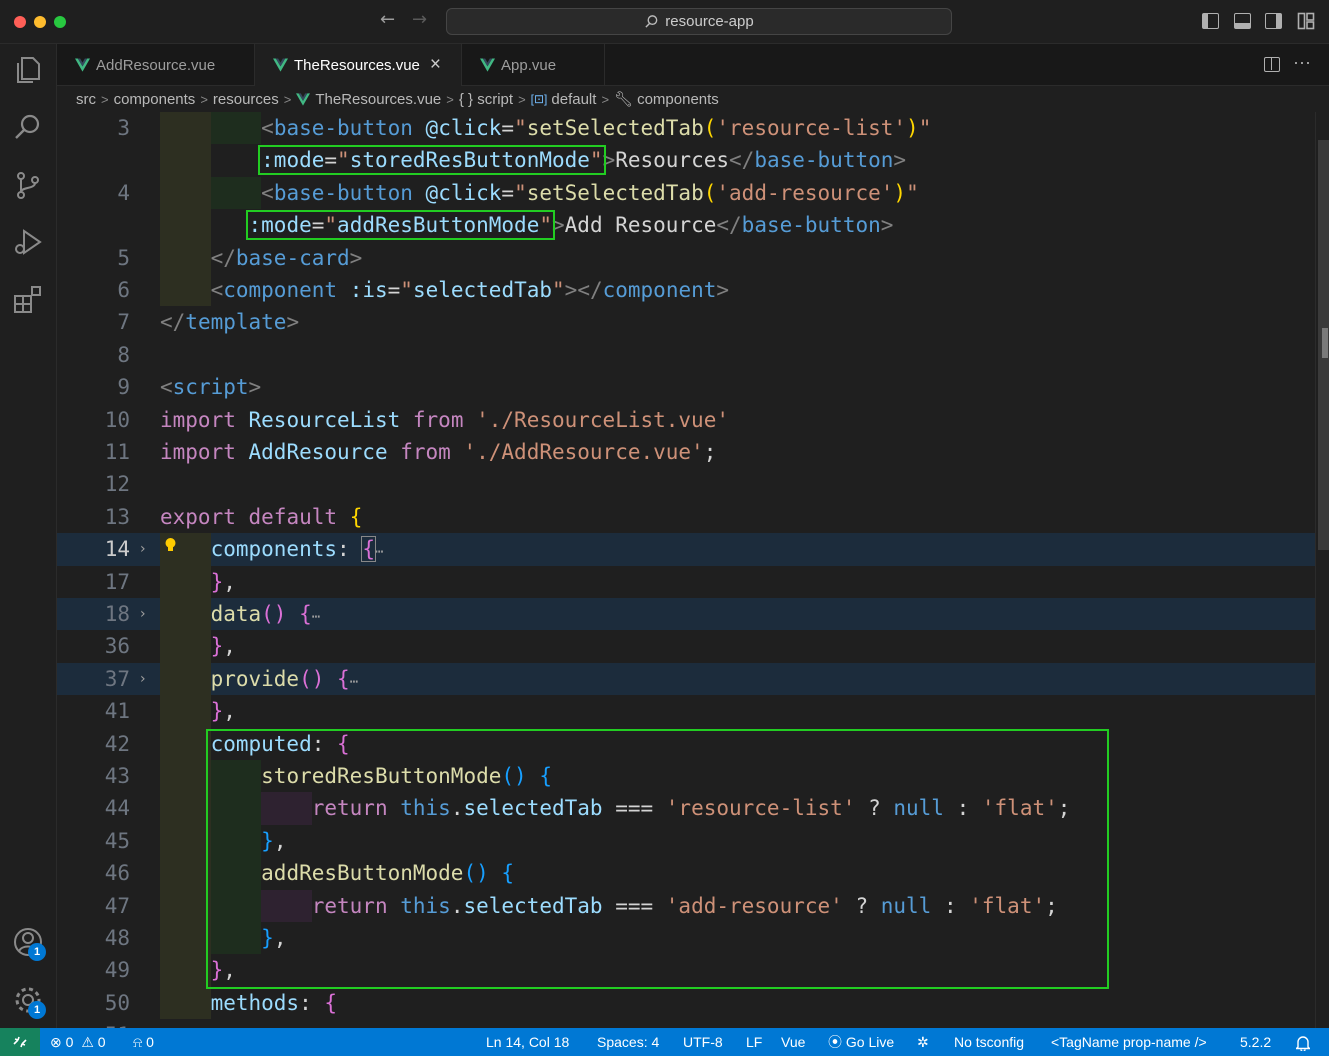 This screenshot has height=1056, width=1329. Describe the element at coordinates (1306, 23) in the screenshot. I see `customize-layout-icon` at that location.